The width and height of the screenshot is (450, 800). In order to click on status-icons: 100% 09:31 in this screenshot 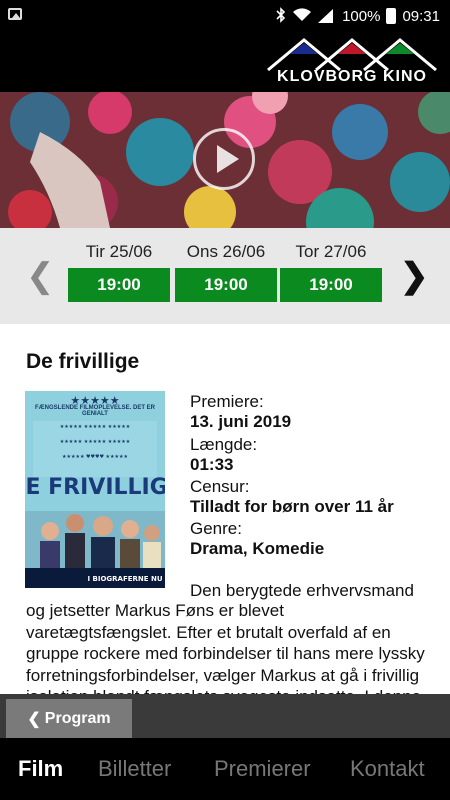, I will do `click(358, 16)`.